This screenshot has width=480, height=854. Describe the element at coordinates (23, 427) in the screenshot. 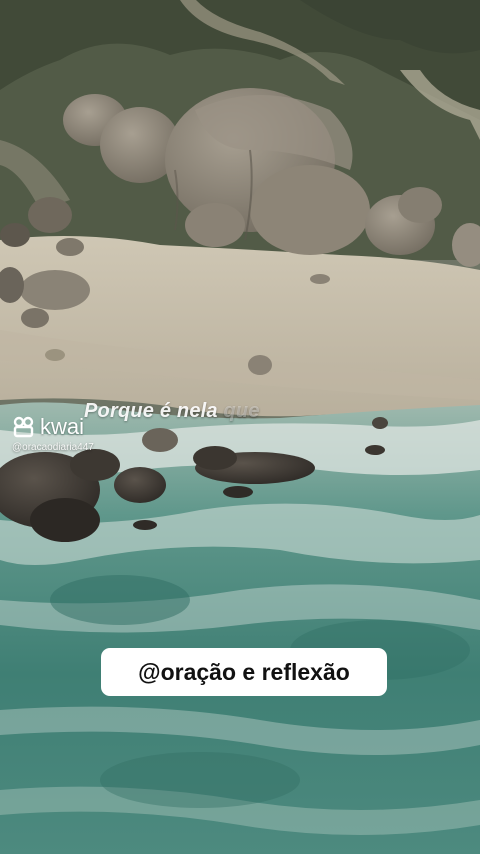

I see `kwai-logo-icon` at that location.